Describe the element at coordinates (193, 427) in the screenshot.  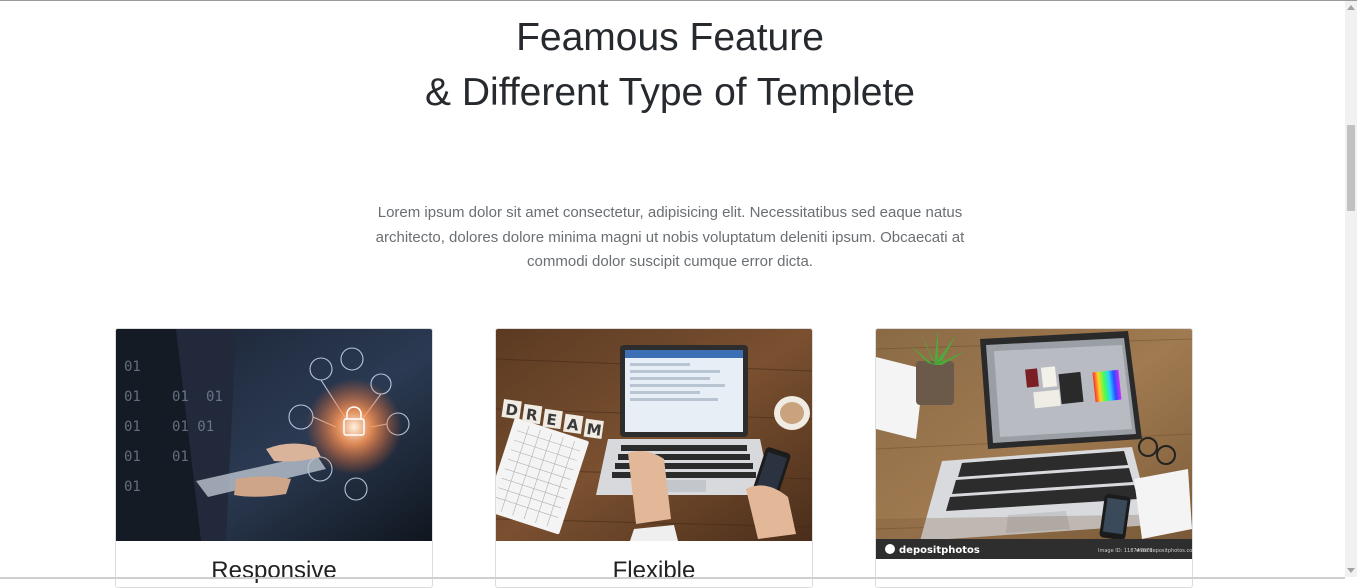
I see `svg-text: 01 01` at that location.